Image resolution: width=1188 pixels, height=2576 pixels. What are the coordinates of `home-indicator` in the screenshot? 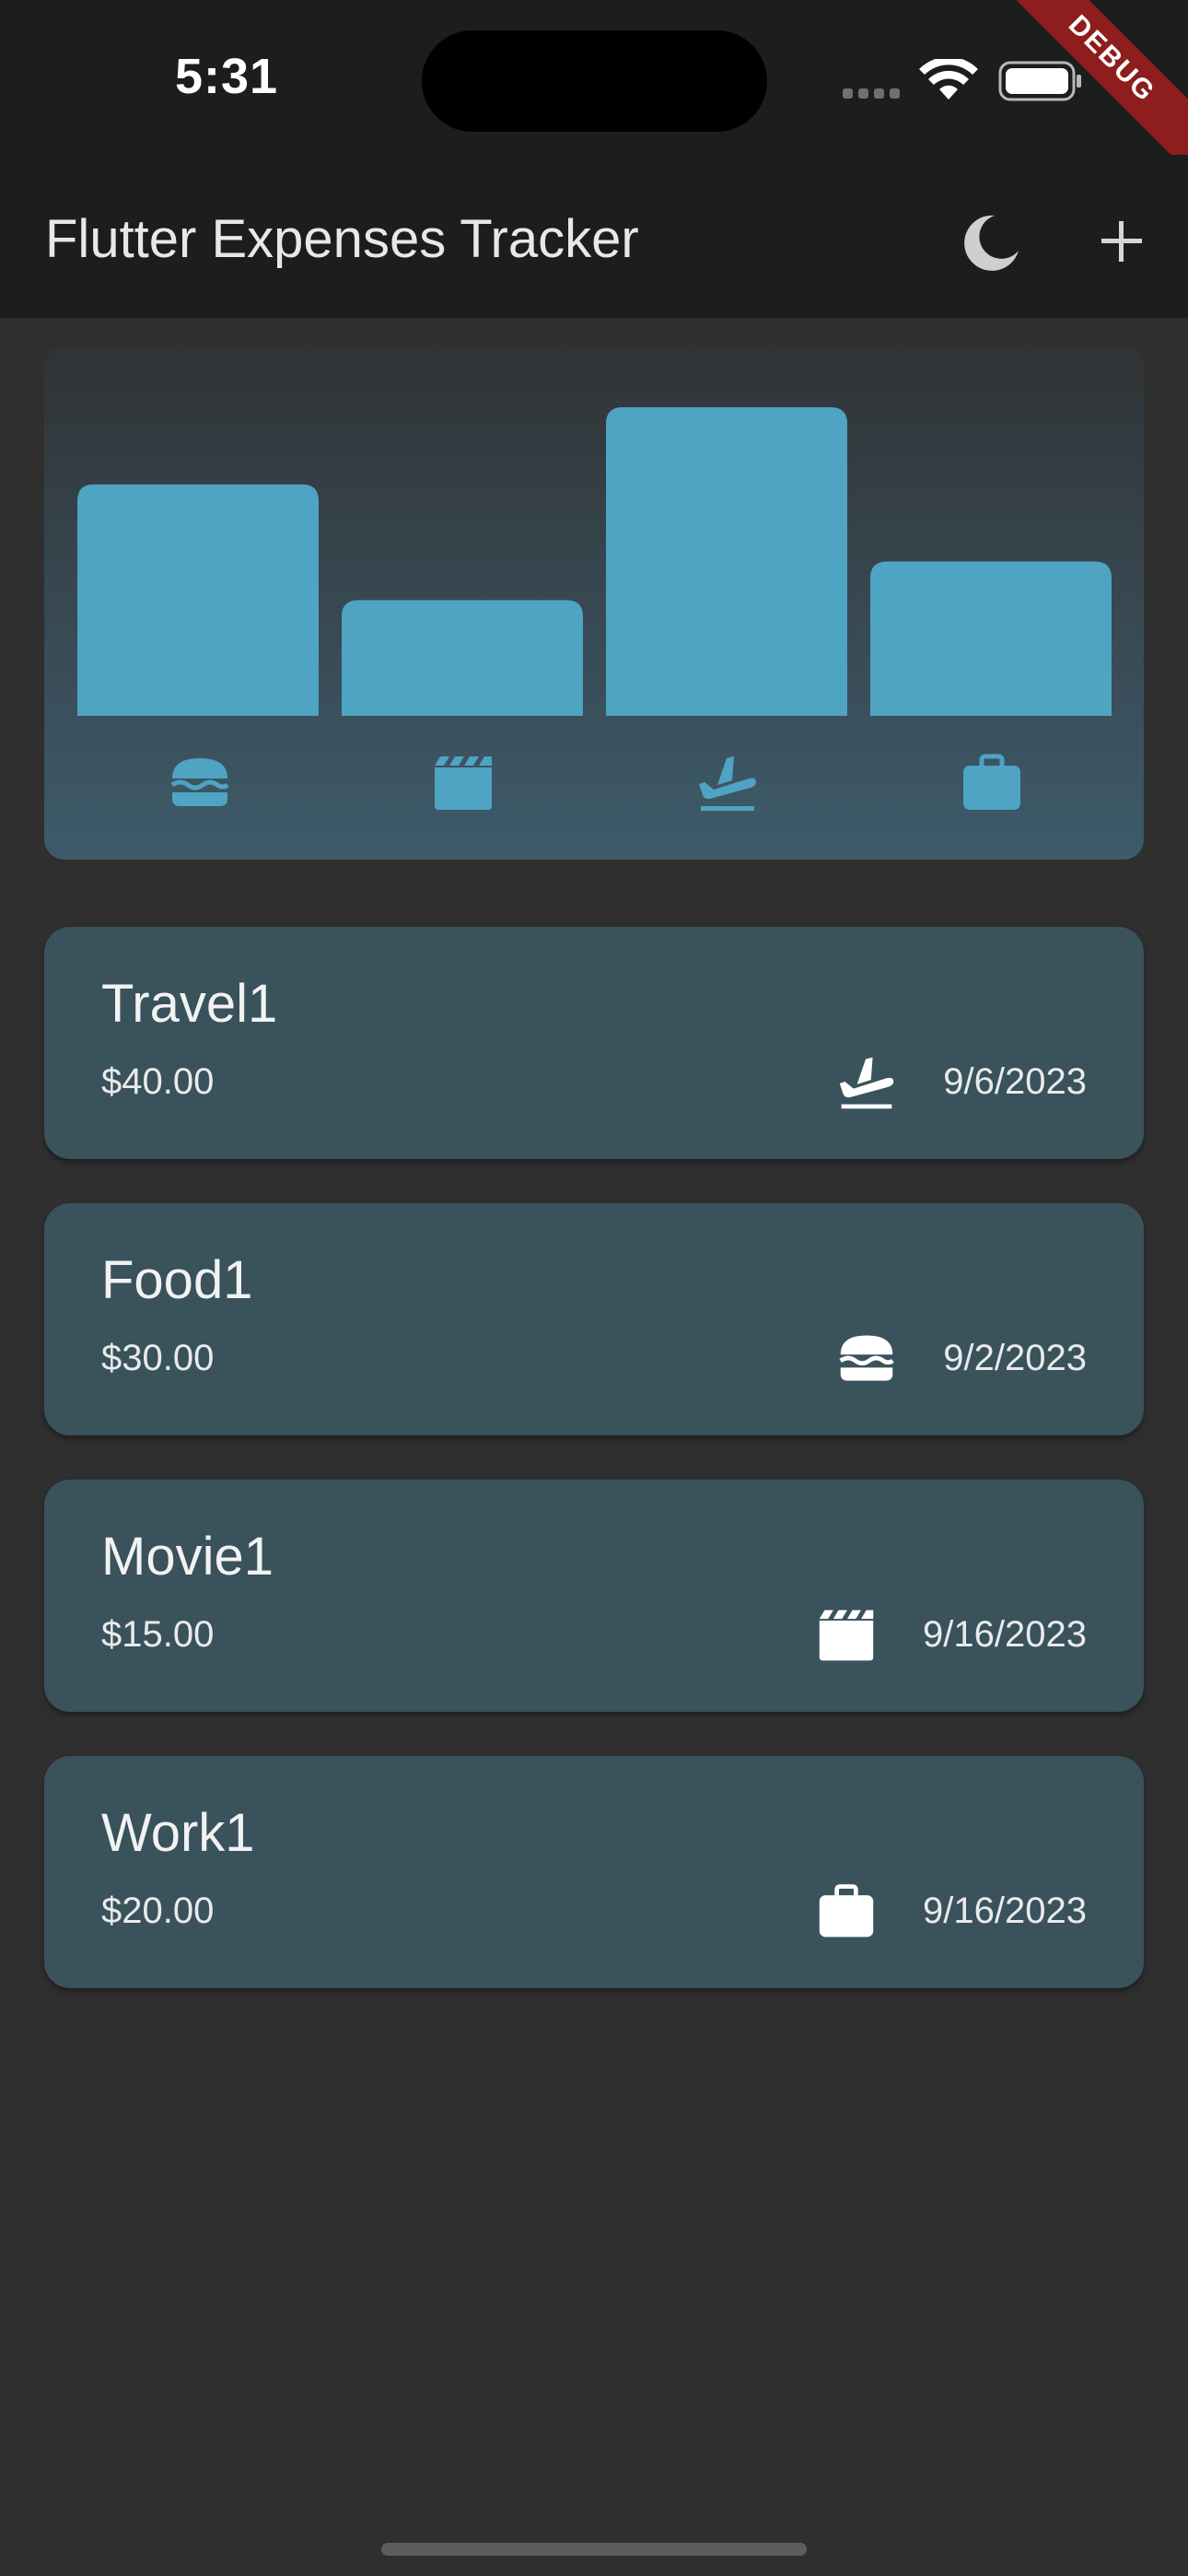 It's located at (594, 2549).